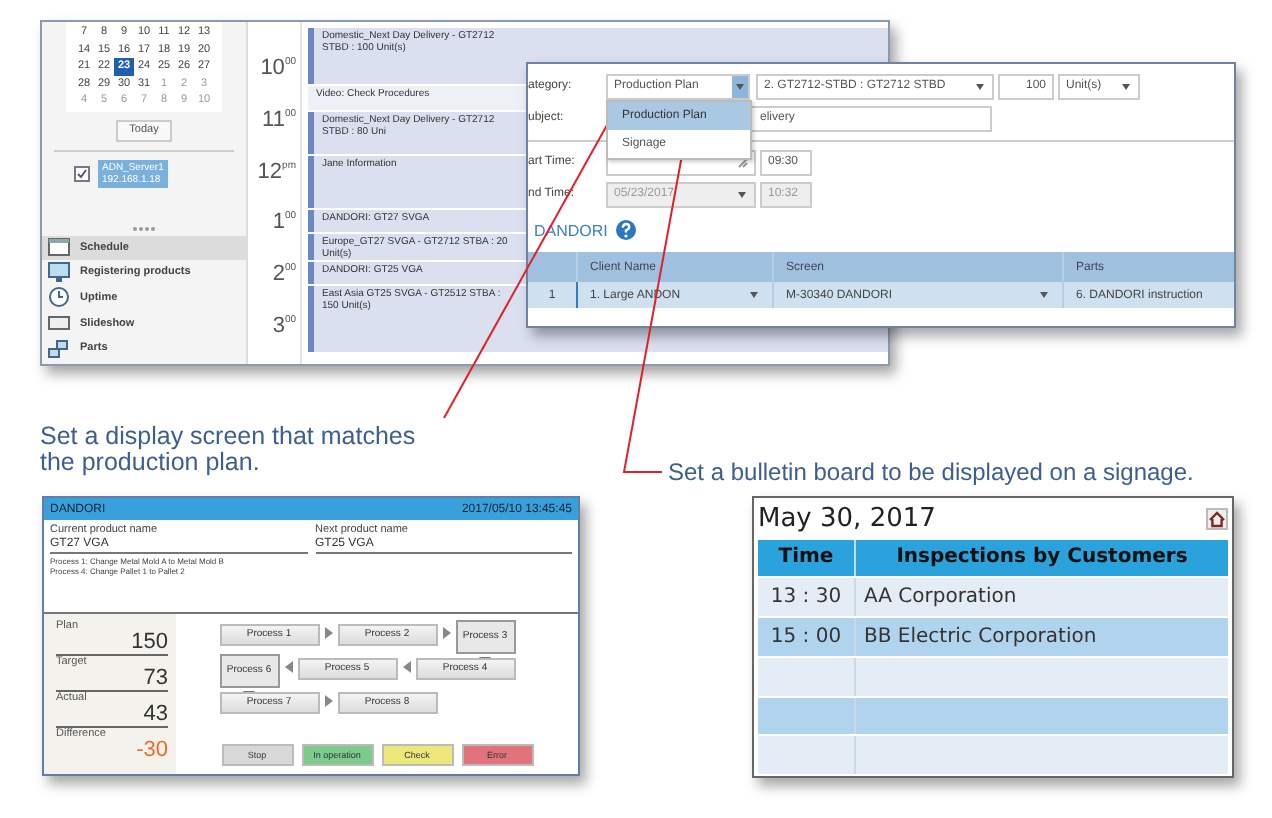 Image resolution: width=1272 pixels, height=818 pixels. What do you see at coordinates (931, 473) in the screenshot?
I see `caption: Set a bulletin board to be displayed on a signage.` at bounding box center [931, 473].